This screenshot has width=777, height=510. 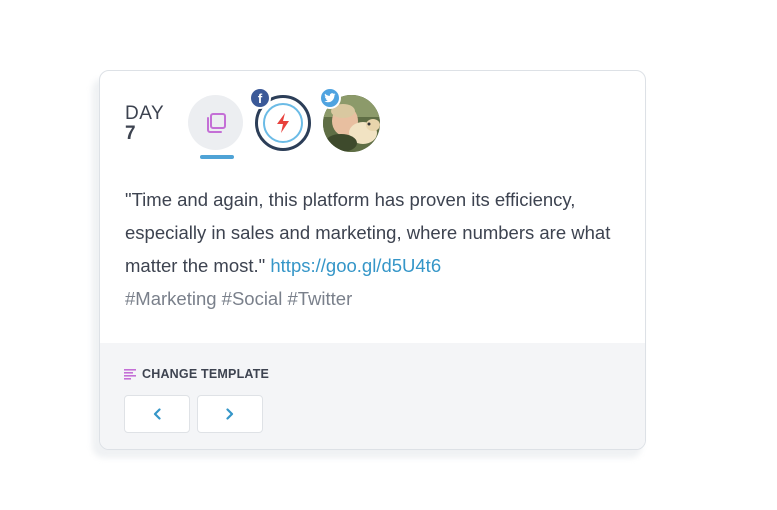 I want to click on chevron-left-icon, so click(x=157, y=414).